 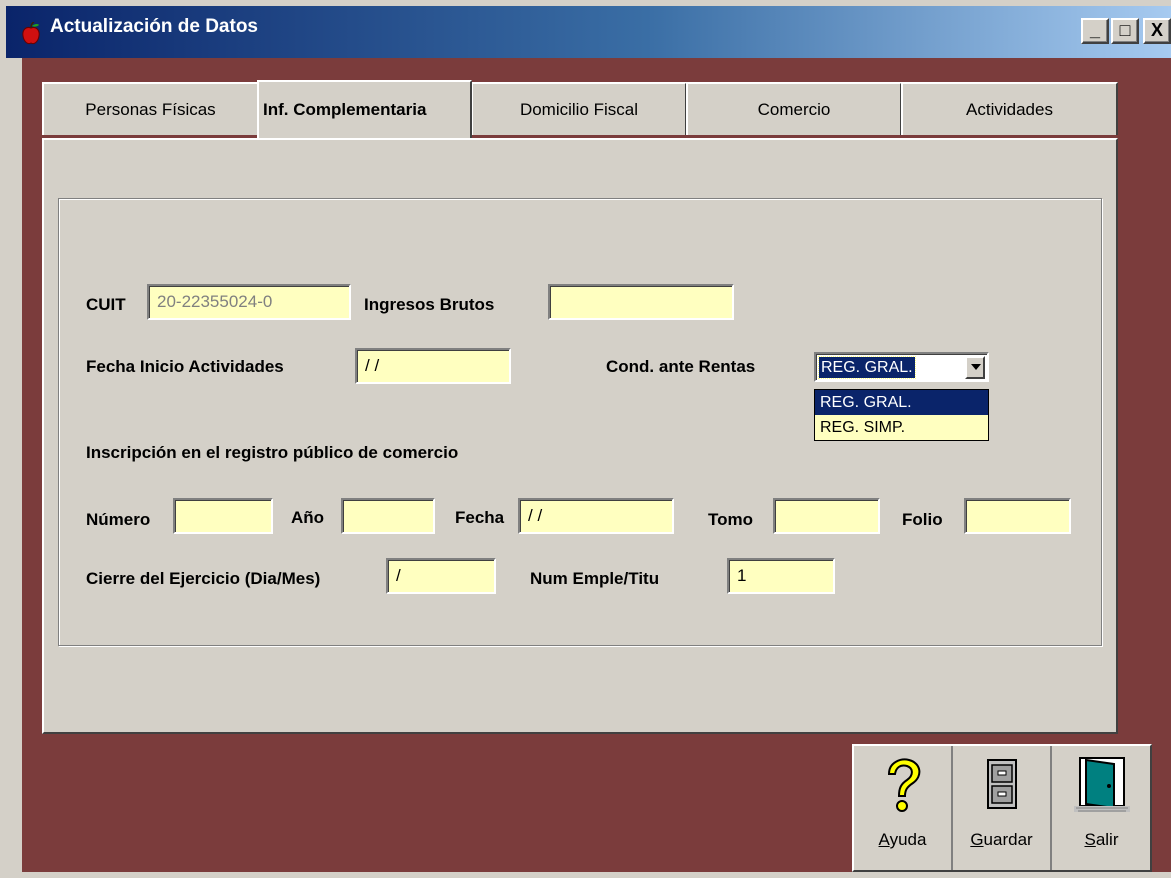 What do you see at coordinates (345, 109) in the screenshot?
I see `tab-label: Inf. Complementaria` at bounding box center [345, 109].